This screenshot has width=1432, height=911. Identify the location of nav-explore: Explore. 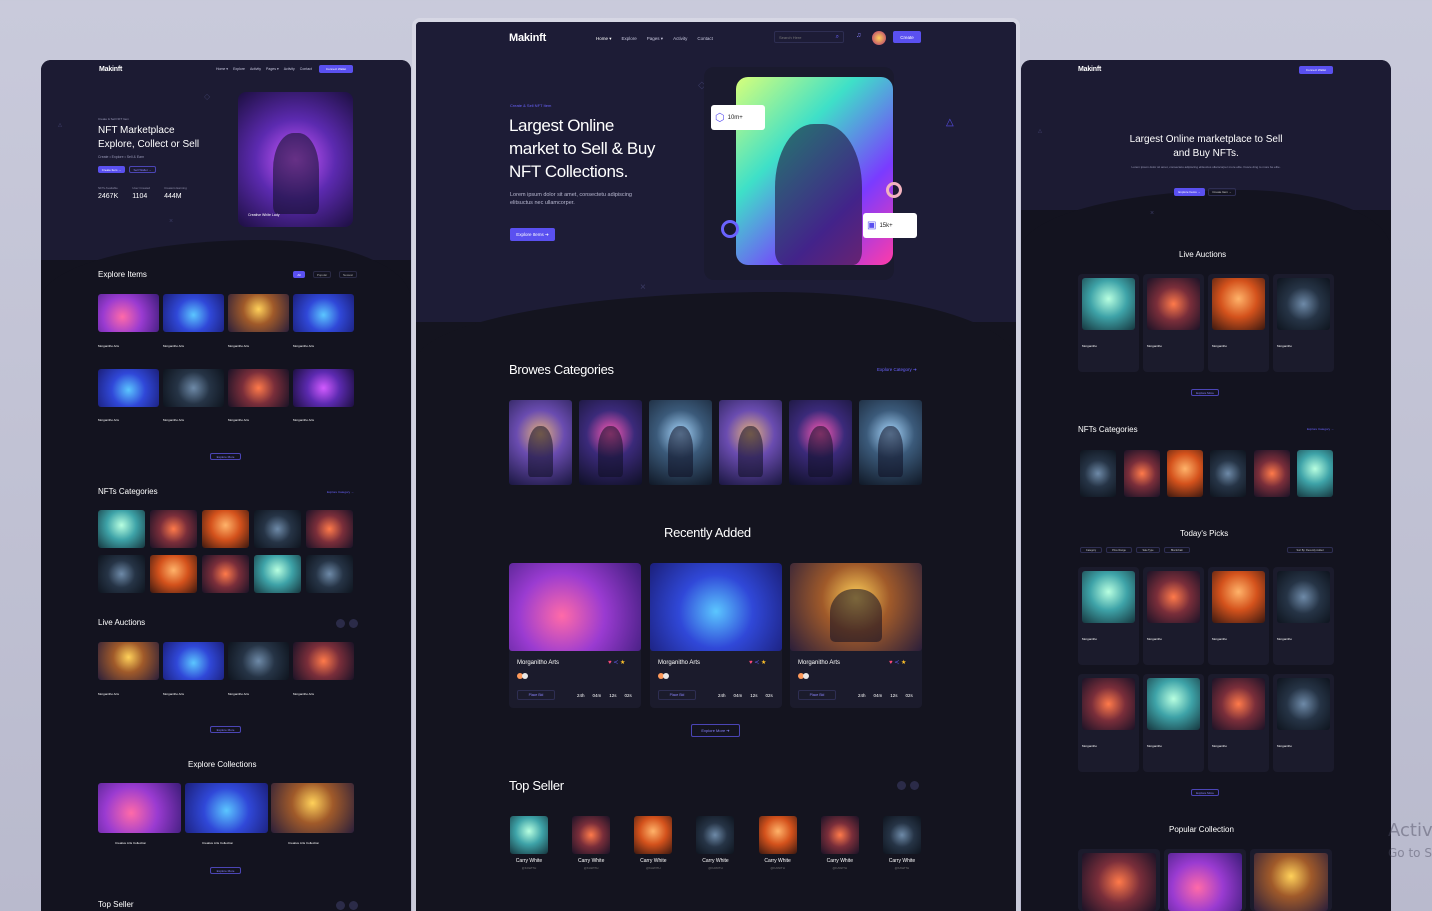
(629, 39).